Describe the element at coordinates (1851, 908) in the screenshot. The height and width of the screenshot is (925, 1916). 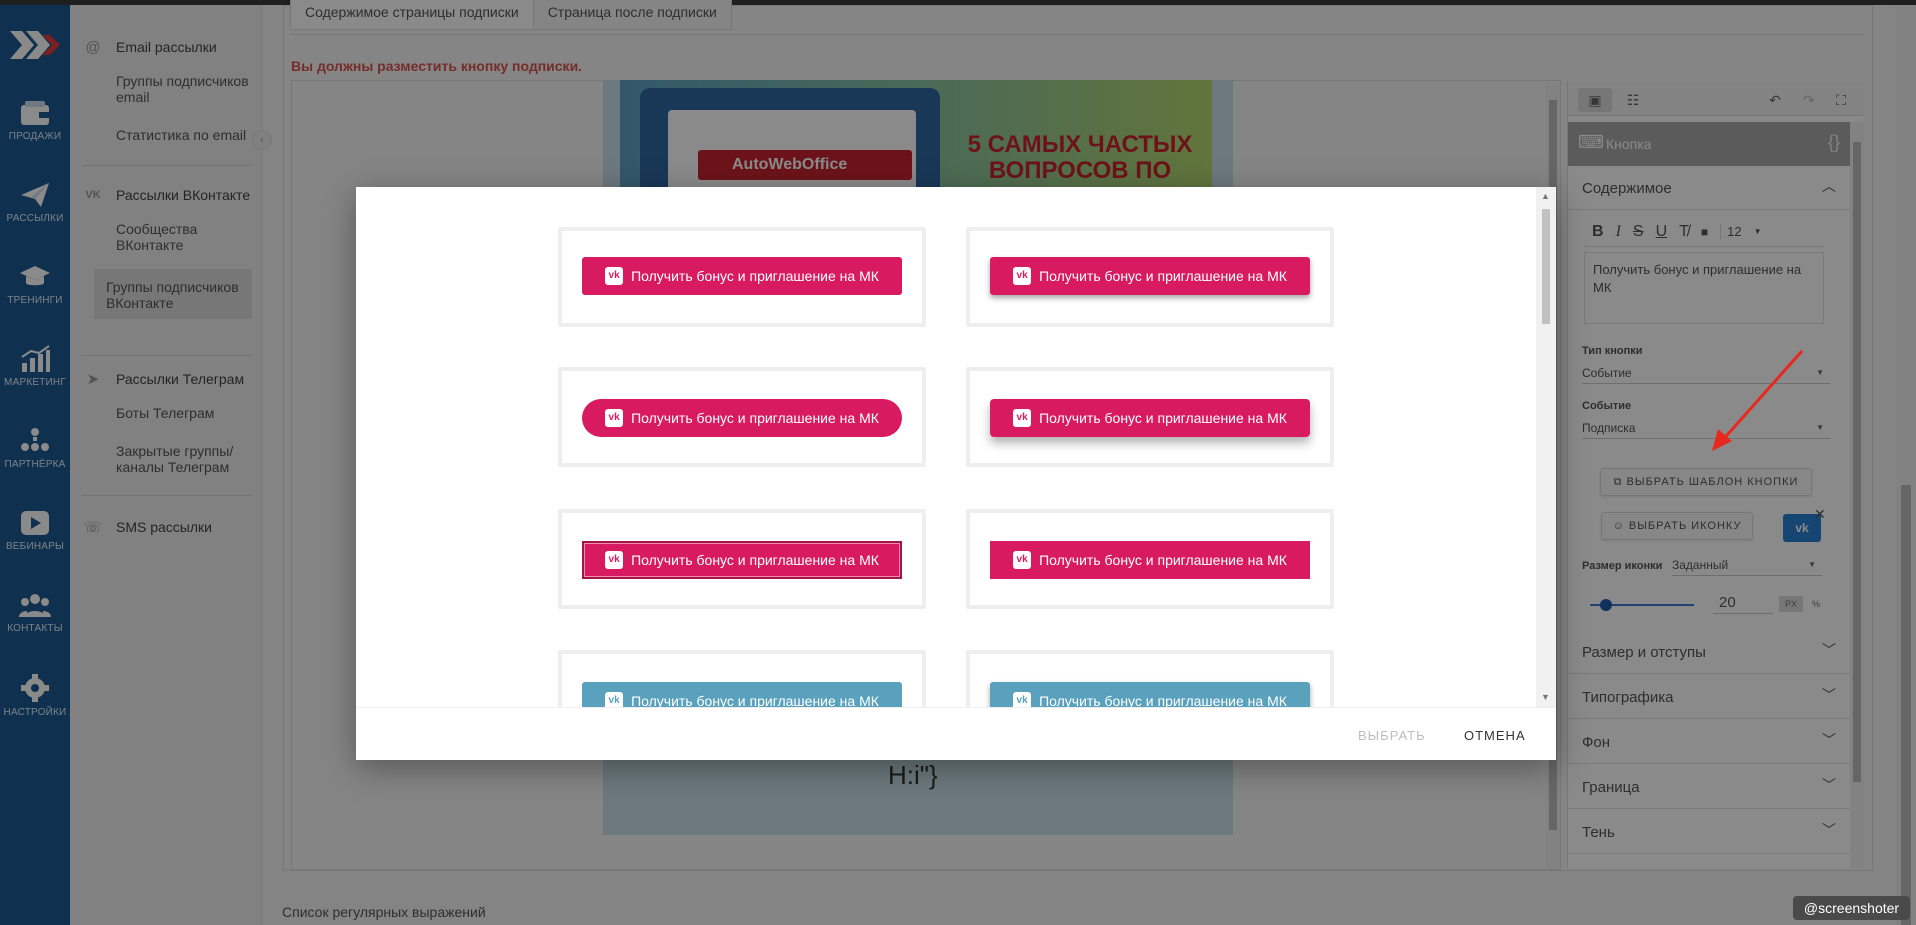
I see `watermark-badge: @screenshoter` at that location.